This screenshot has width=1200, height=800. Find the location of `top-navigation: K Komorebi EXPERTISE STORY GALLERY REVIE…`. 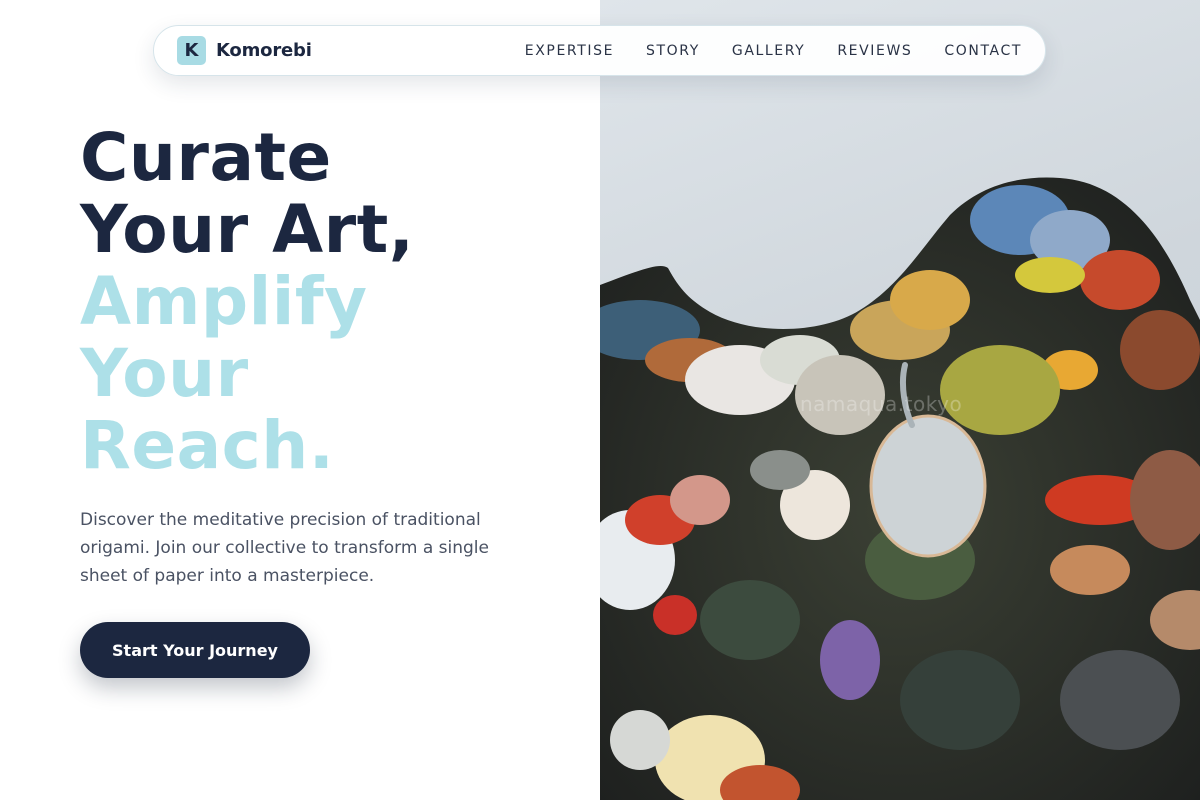

top-navigation: K Komorebi EXPERTISE STORY GALLERY REVIE… is located at coordinates (599, 50).